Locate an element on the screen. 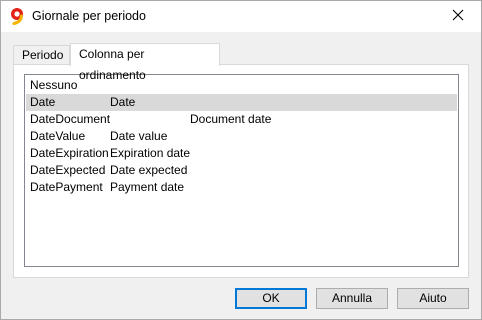 The image size is (482, 320). column-name: DateDocument is located at coordinates (70, 119).